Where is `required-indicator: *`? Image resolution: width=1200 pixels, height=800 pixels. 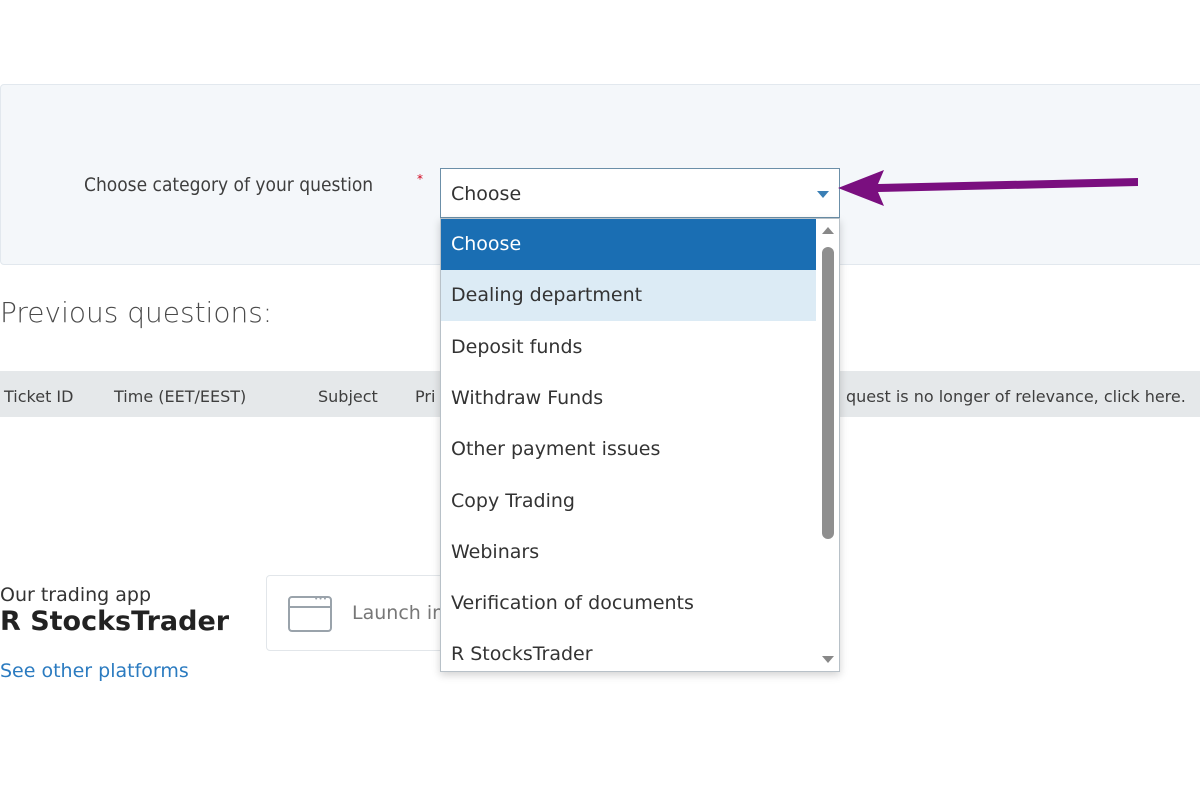
required-indicator: * is located at coordinates (420, 179).